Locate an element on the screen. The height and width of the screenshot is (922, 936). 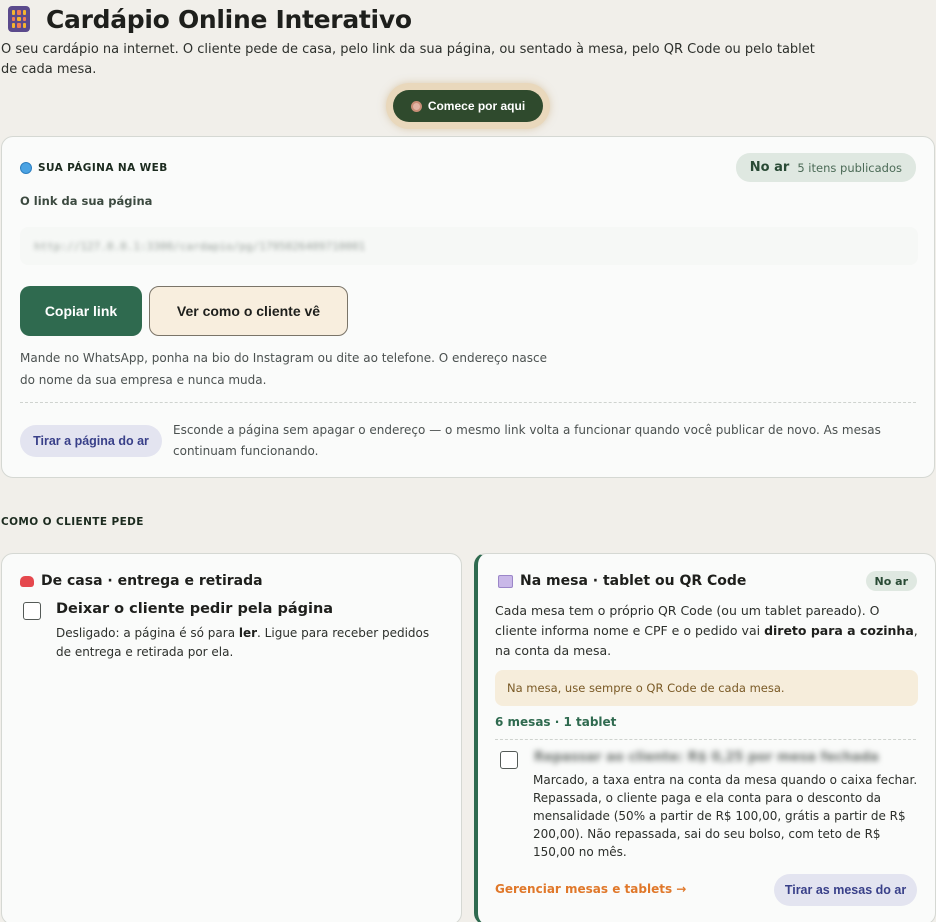
home-order-title: De casa · entrega e retirada is located at coordinates (141, 581).